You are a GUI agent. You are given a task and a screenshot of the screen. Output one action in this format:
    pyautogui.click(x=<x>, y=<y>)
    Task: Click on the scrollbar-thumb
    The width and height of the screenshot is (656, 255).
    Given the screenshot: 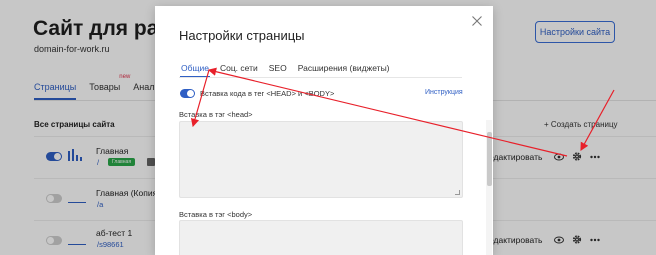 What is the action you would take?
    pyautogui.click(x=489, y=159)
    